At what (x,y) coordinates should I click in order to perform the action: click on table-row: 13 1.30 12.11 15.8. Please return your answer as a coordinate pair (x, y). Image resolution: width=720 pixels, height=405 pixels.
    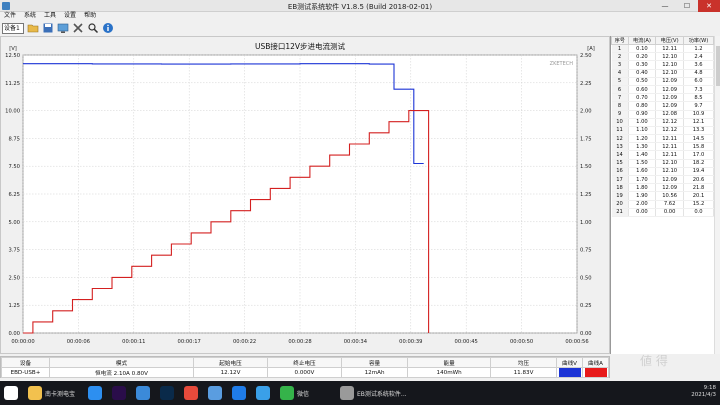
    Looking at the image, I should click on (663, 147).